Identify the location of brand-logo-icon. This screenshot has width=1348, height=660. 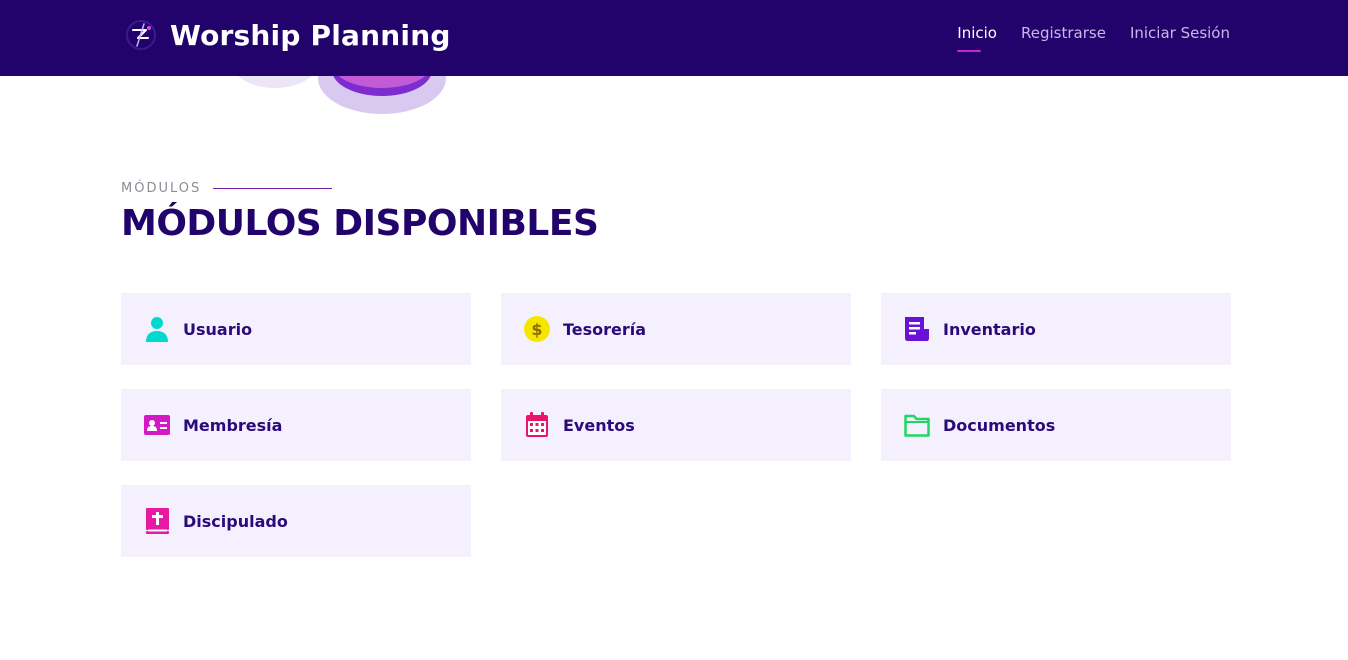
(141, 35).